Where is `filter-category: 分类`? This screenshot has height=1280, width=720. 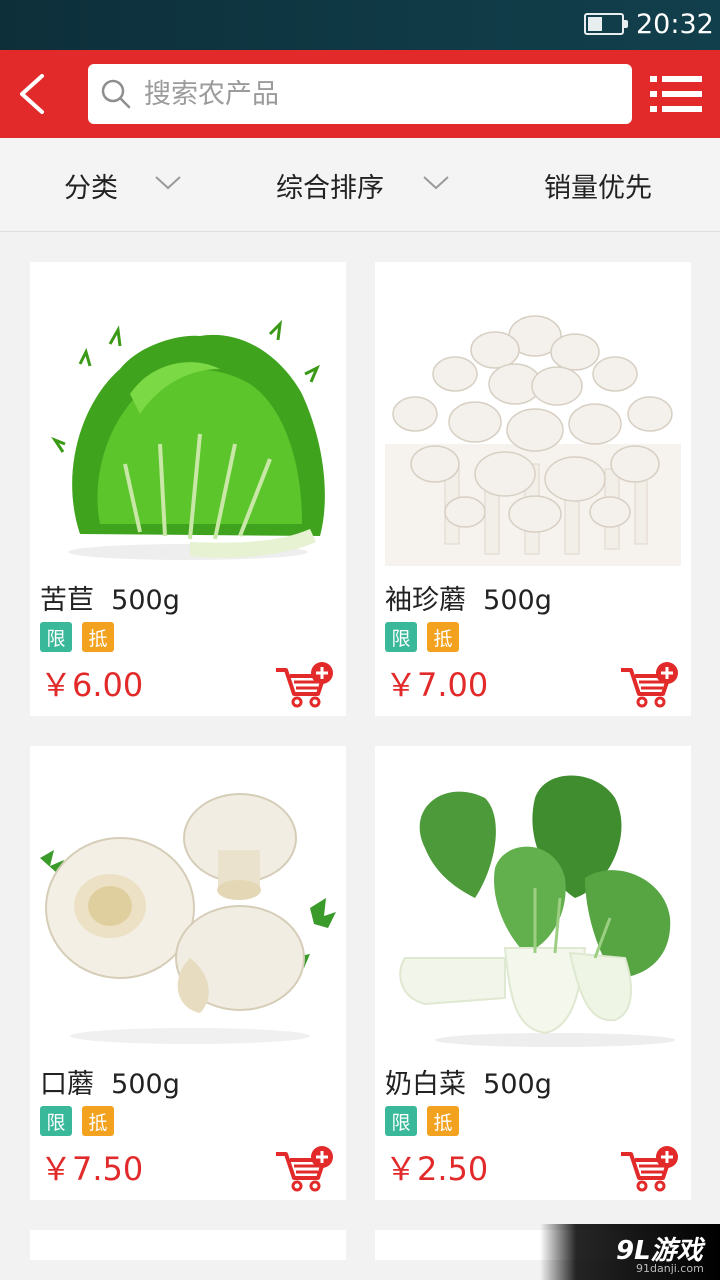
filter-category: 分类 is located at coordinates (129, 185).